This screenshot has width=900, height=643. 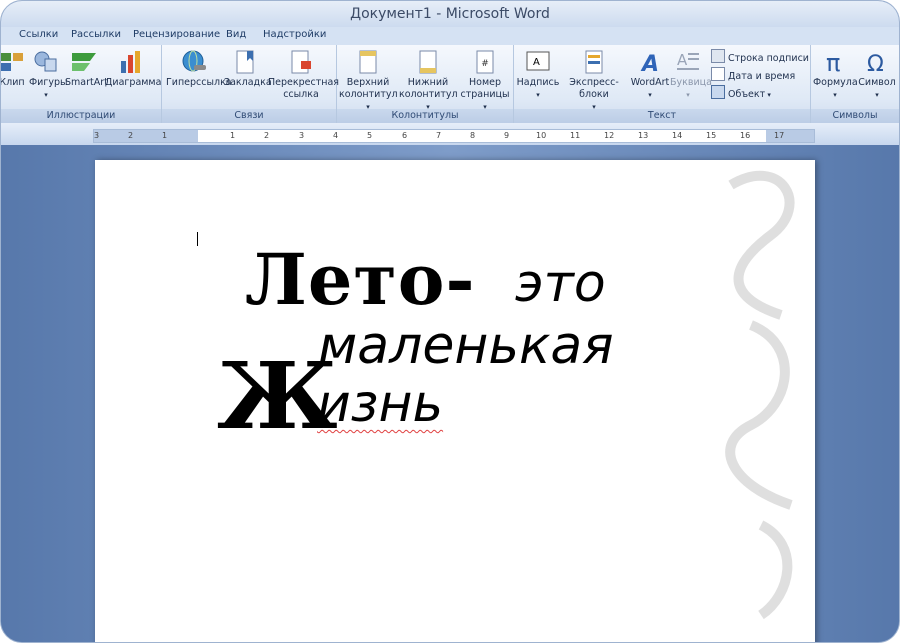 I want to click on symbol-button: Ω Символ ▾, so click(x=877, y=74).